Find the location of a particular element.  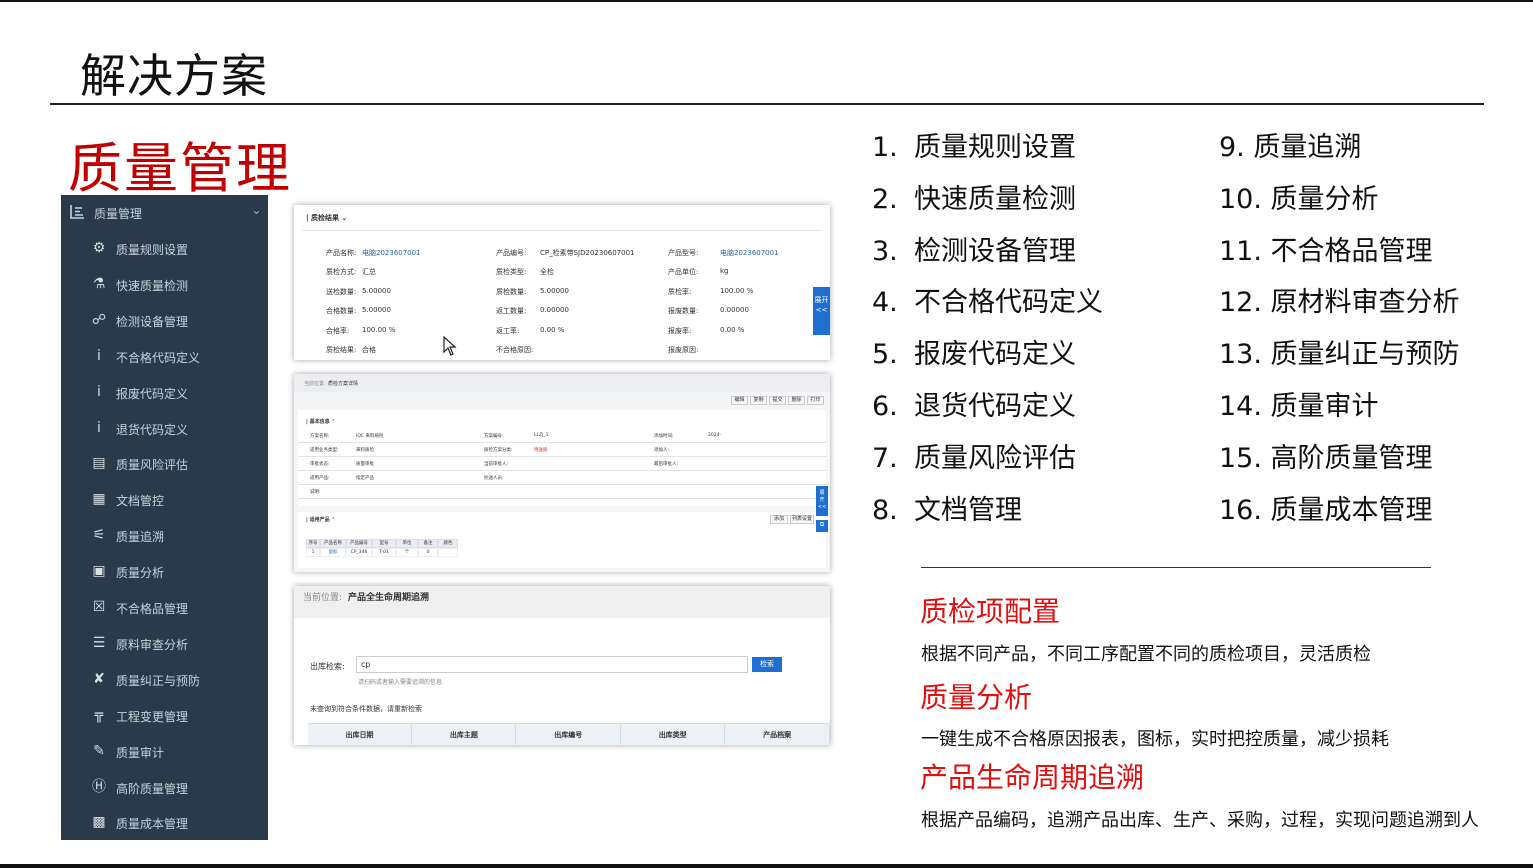

panel2-breadcrumb-prefix: 当前位置: is located at coordinates (315, 384).